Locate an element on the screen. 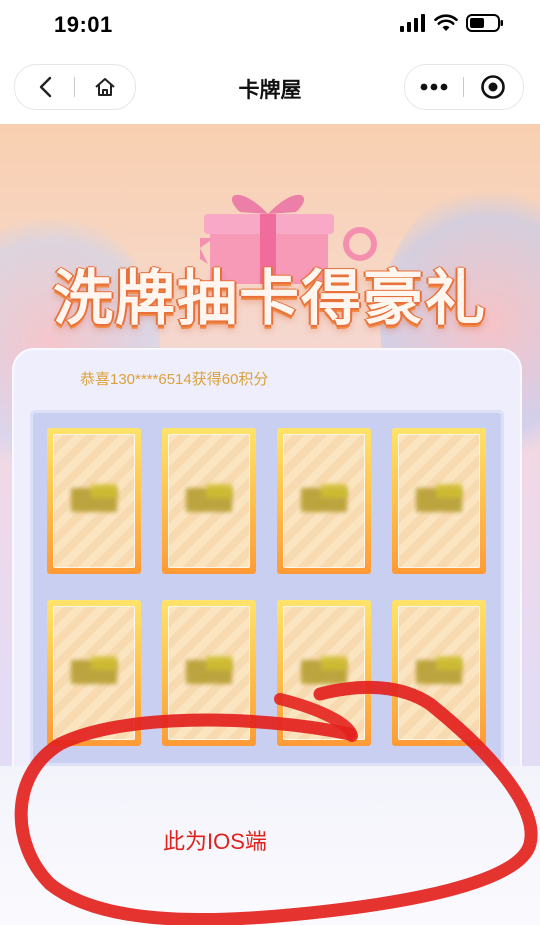  more-button is located at coordinates (434, 87).